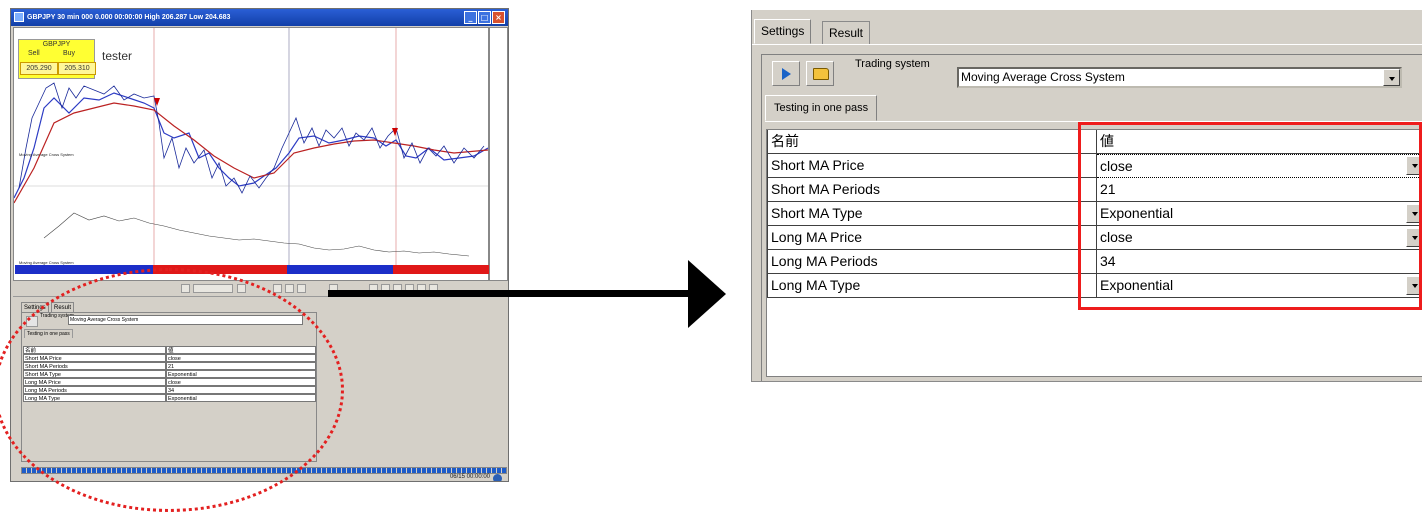 The image size is (1422, 512). I want to click on folder-open-icon, so click(821, 74).